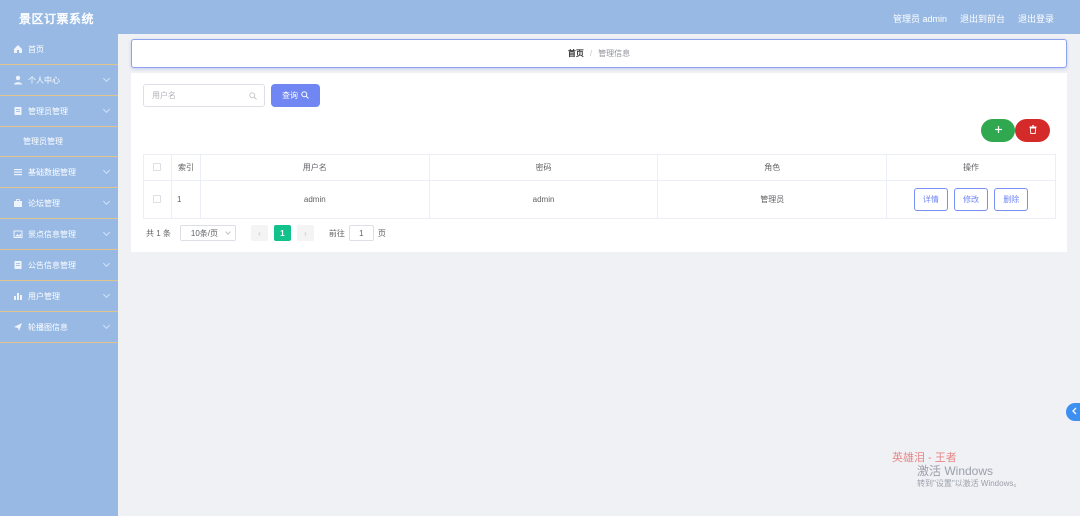 Image resolution: width=1080 pixels, height=516 pixels. What do you see at coordinates (59, 49) in the screenshot?
I see `sidebar-item-home: 首页` at bounding box center [59, 49].